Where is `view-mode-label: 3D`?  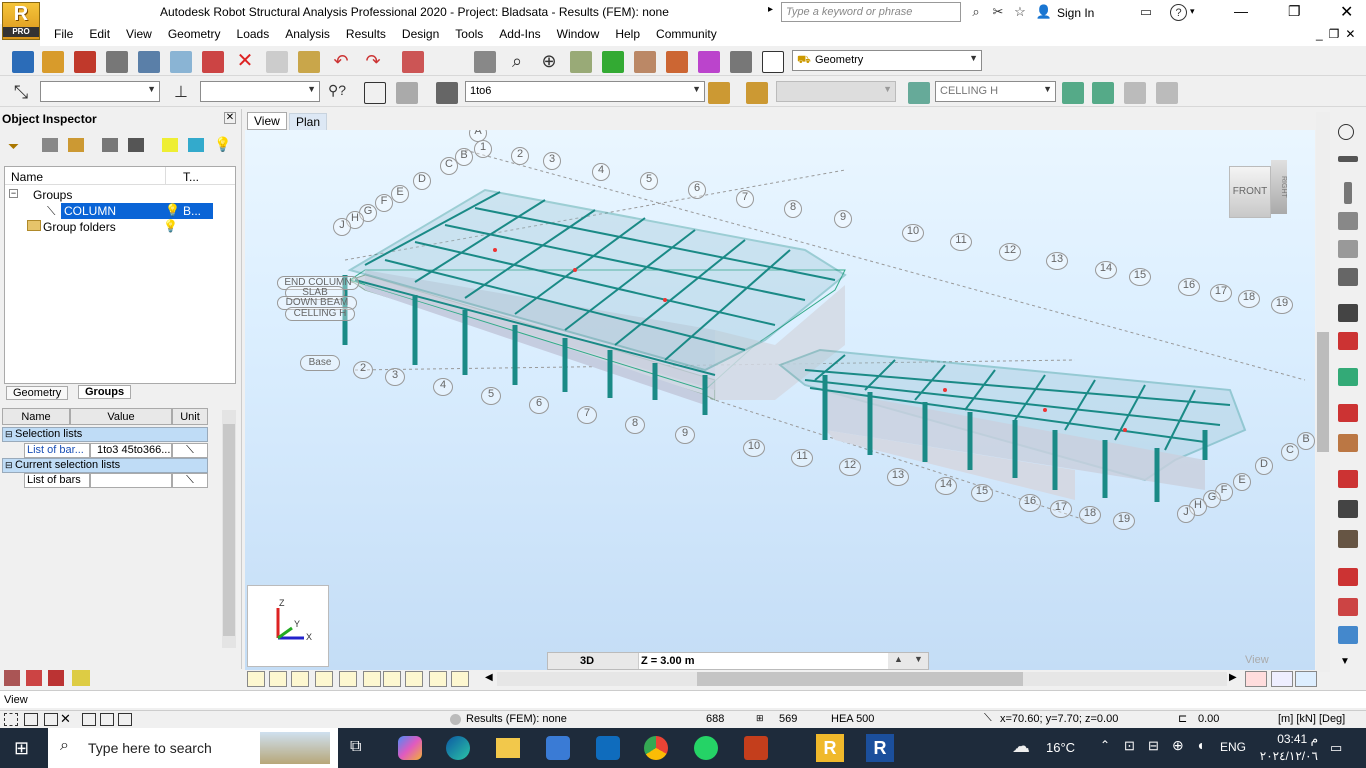
view-mode-label: 3D is located at coordinates (587, 661).